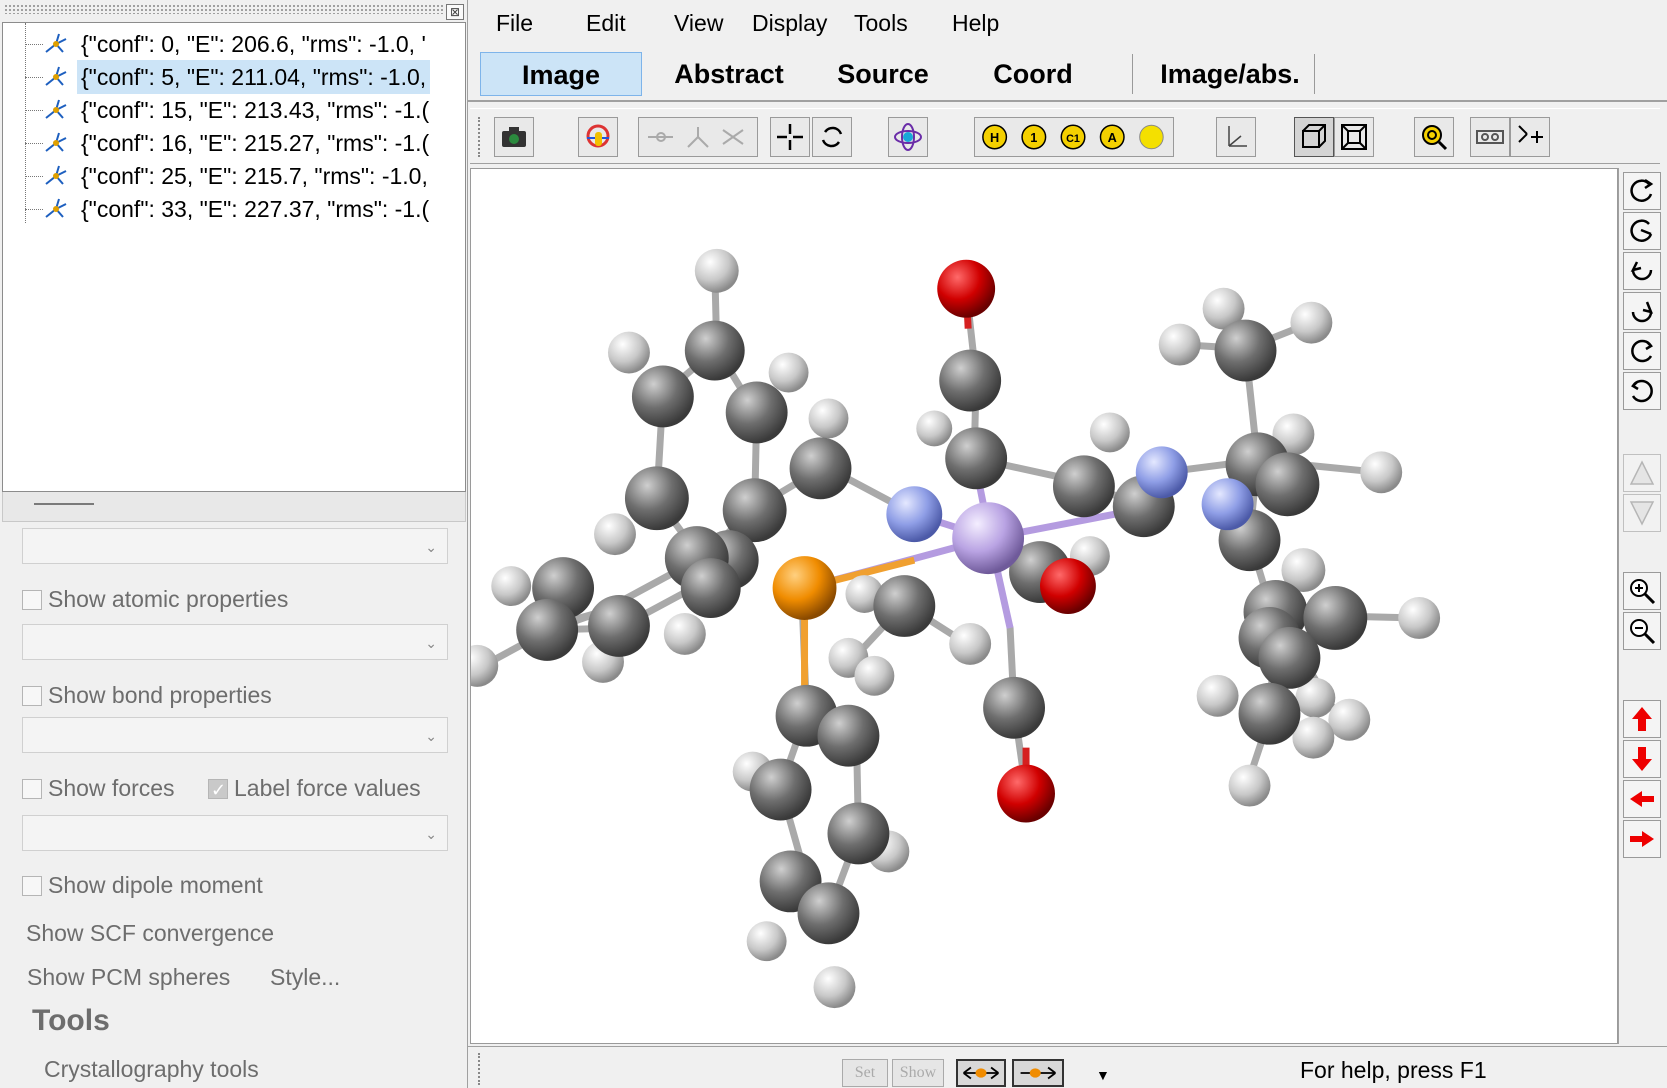  I want to click on menu-file: File, so click(514, 23).